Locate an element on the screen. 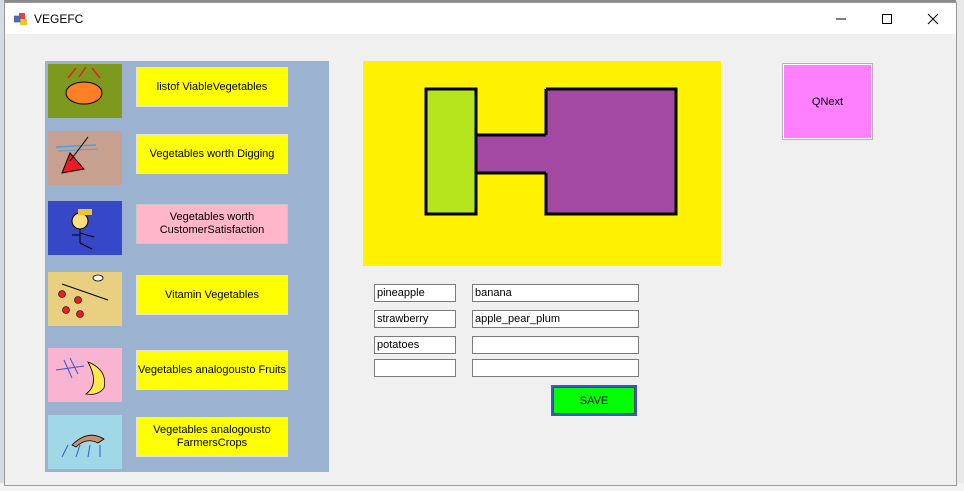 This screenshot has width=964, height=491. minimize-button is located at coordinates (841, 18).